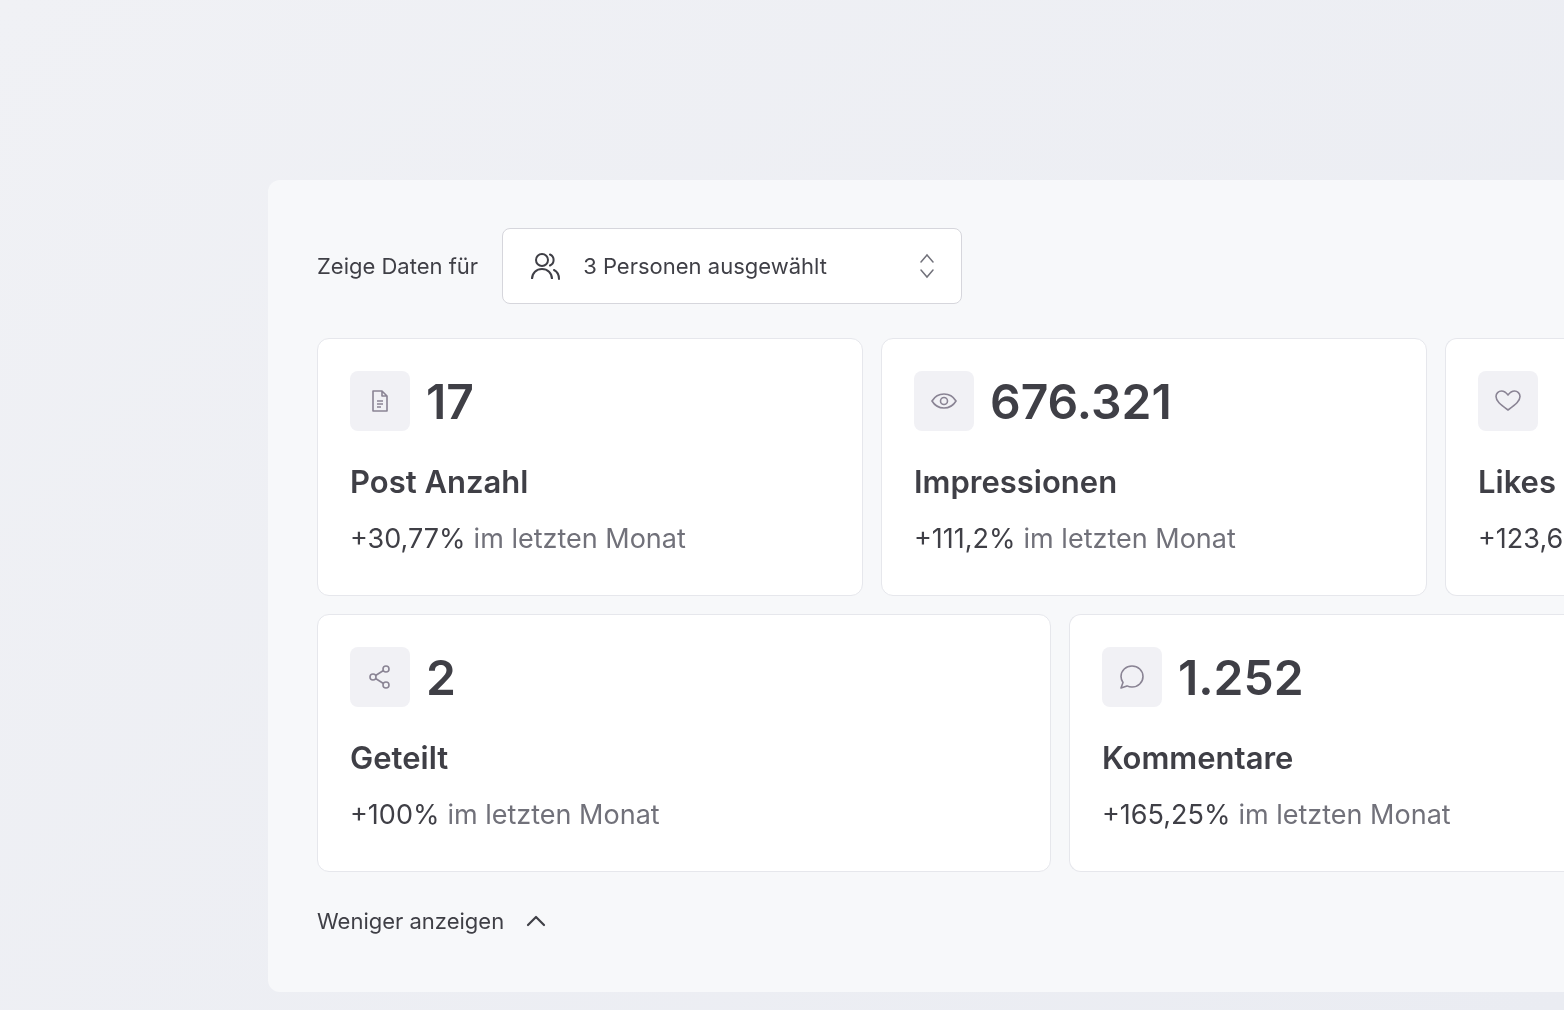  Describe the element at coordinates (1508, 401) in the screenshot. I see `heart-icon` at that location.